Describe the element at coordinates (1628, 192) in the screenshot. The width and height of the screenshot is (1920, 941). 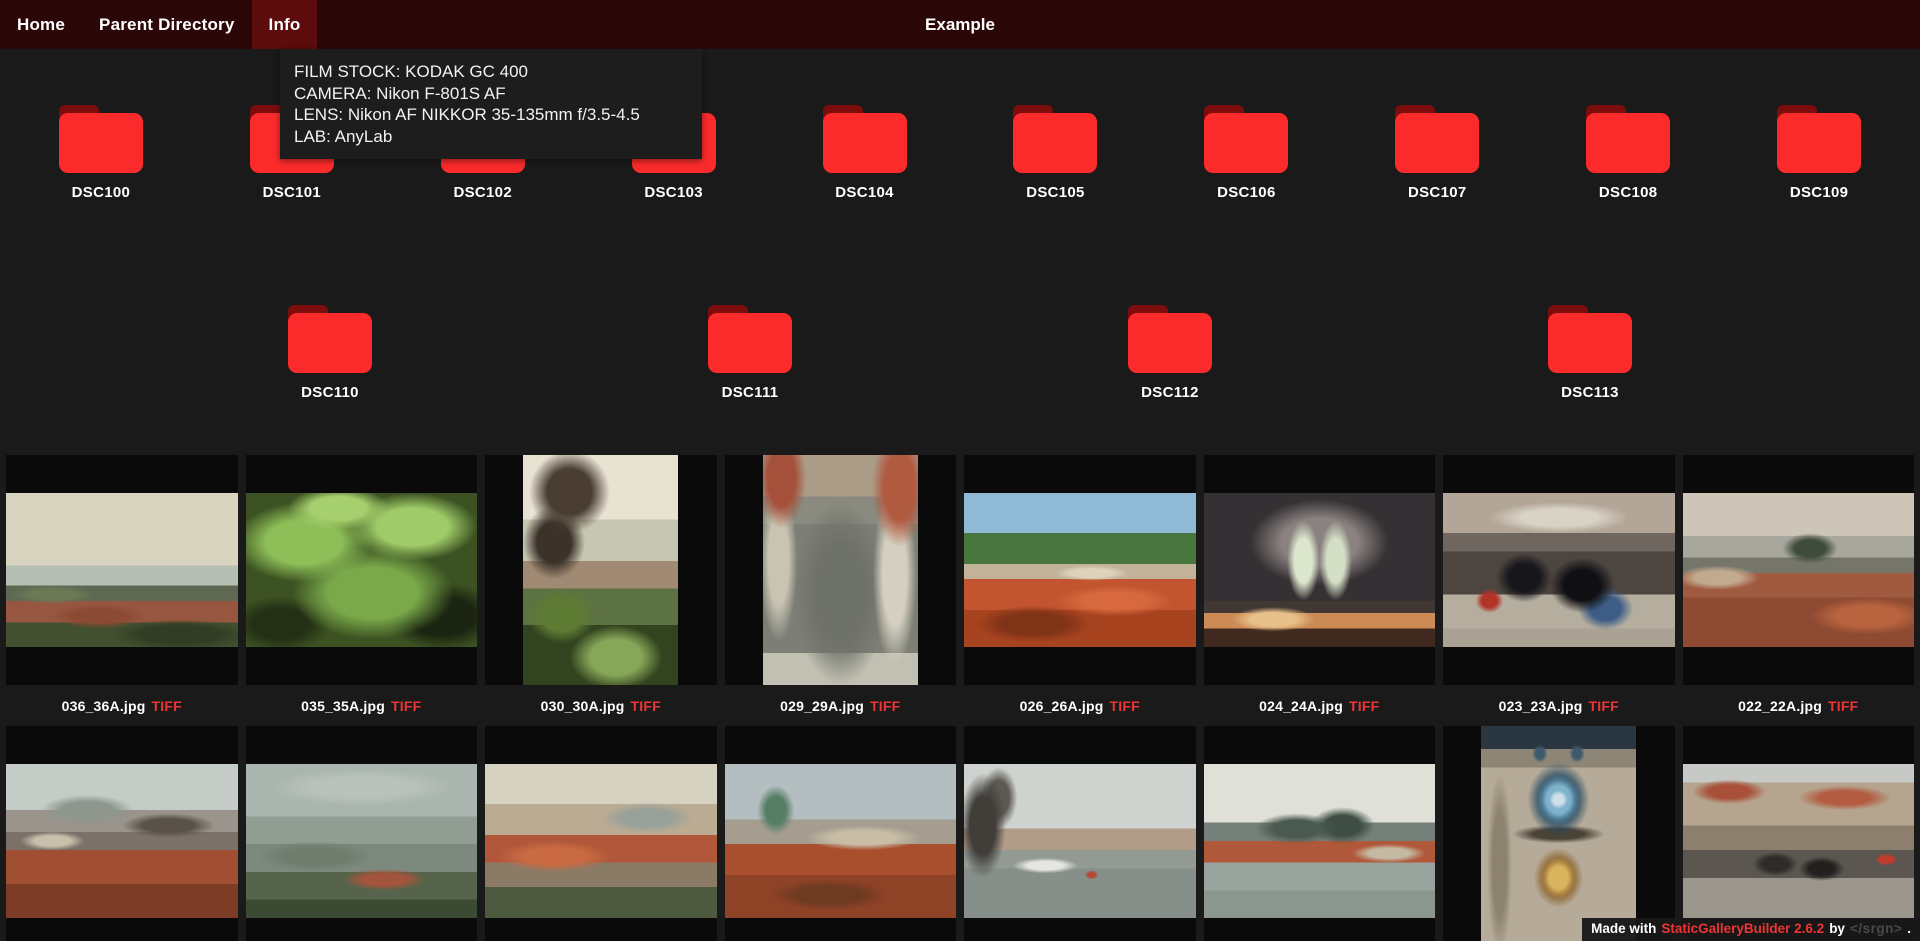
I see `folder-label: DSC108` at that location.